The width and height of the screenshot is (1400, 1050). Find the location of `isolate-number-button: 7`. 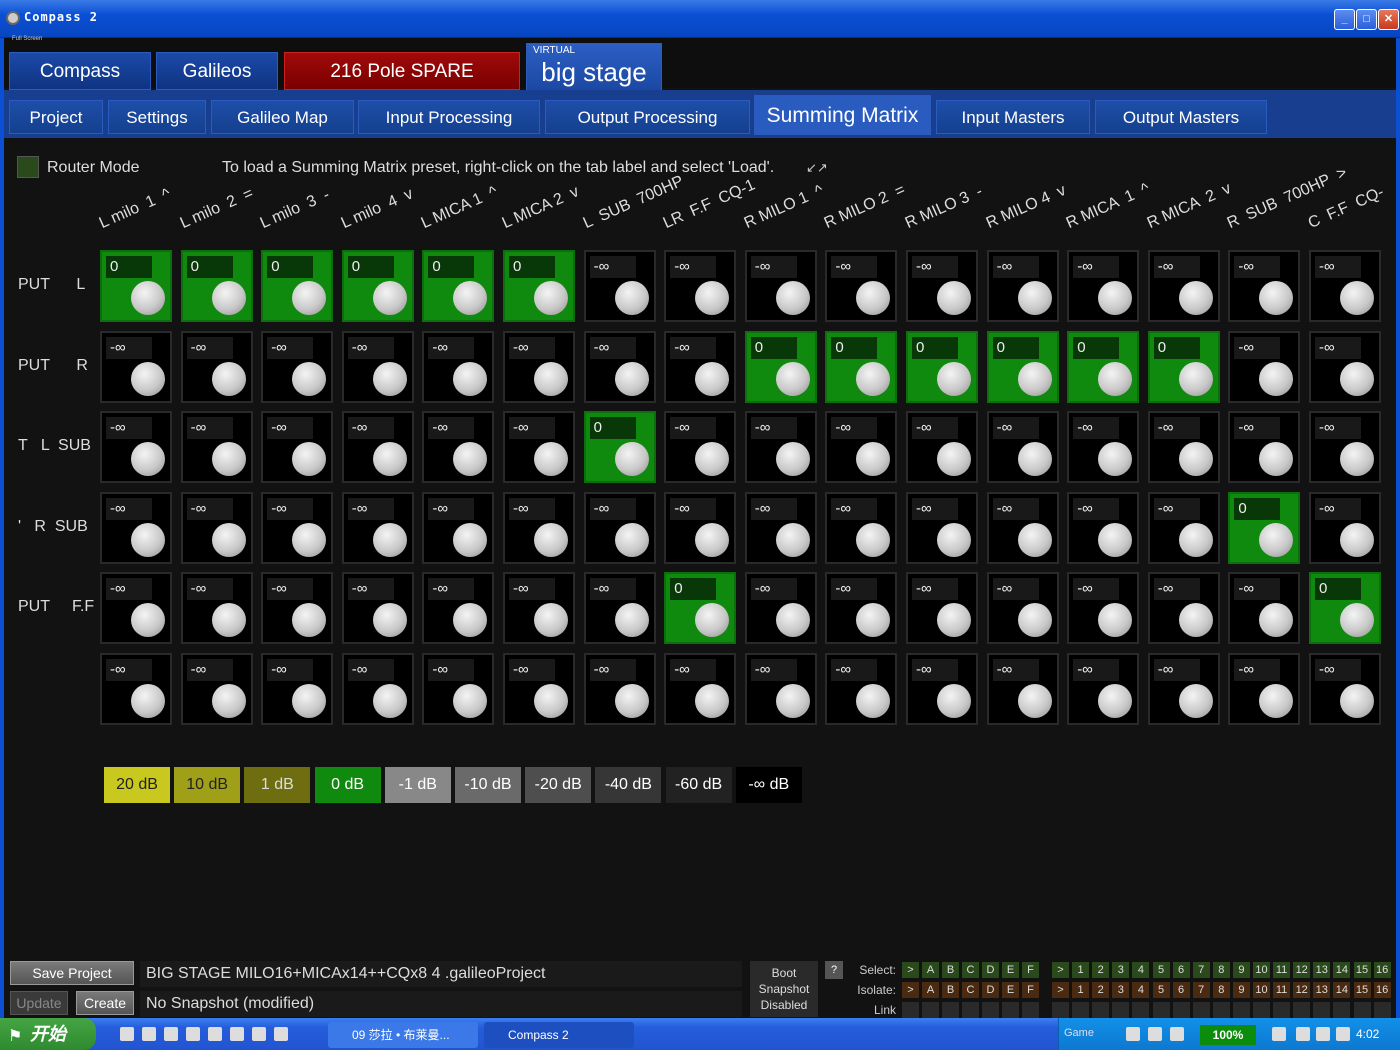

isolate-number-button: 7 is located at coordinates (1201, 990).